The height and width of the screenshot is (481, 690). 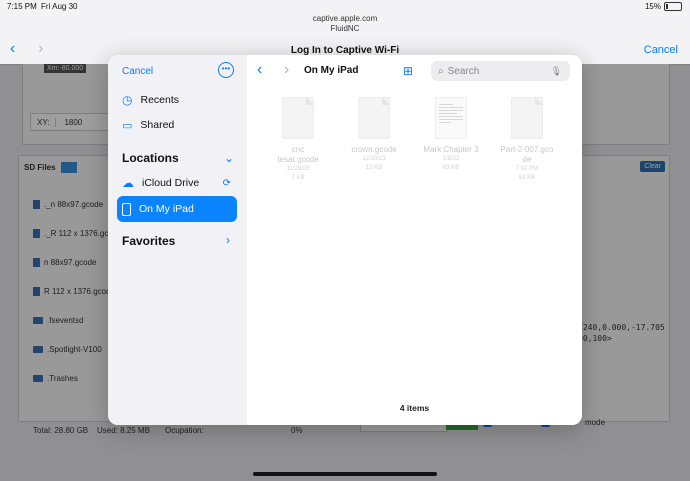 What do you see at coordinates (527, 149) in the screenshot?
I see `file-name: Part-2-007.gco` at bounding box center [527, 149].